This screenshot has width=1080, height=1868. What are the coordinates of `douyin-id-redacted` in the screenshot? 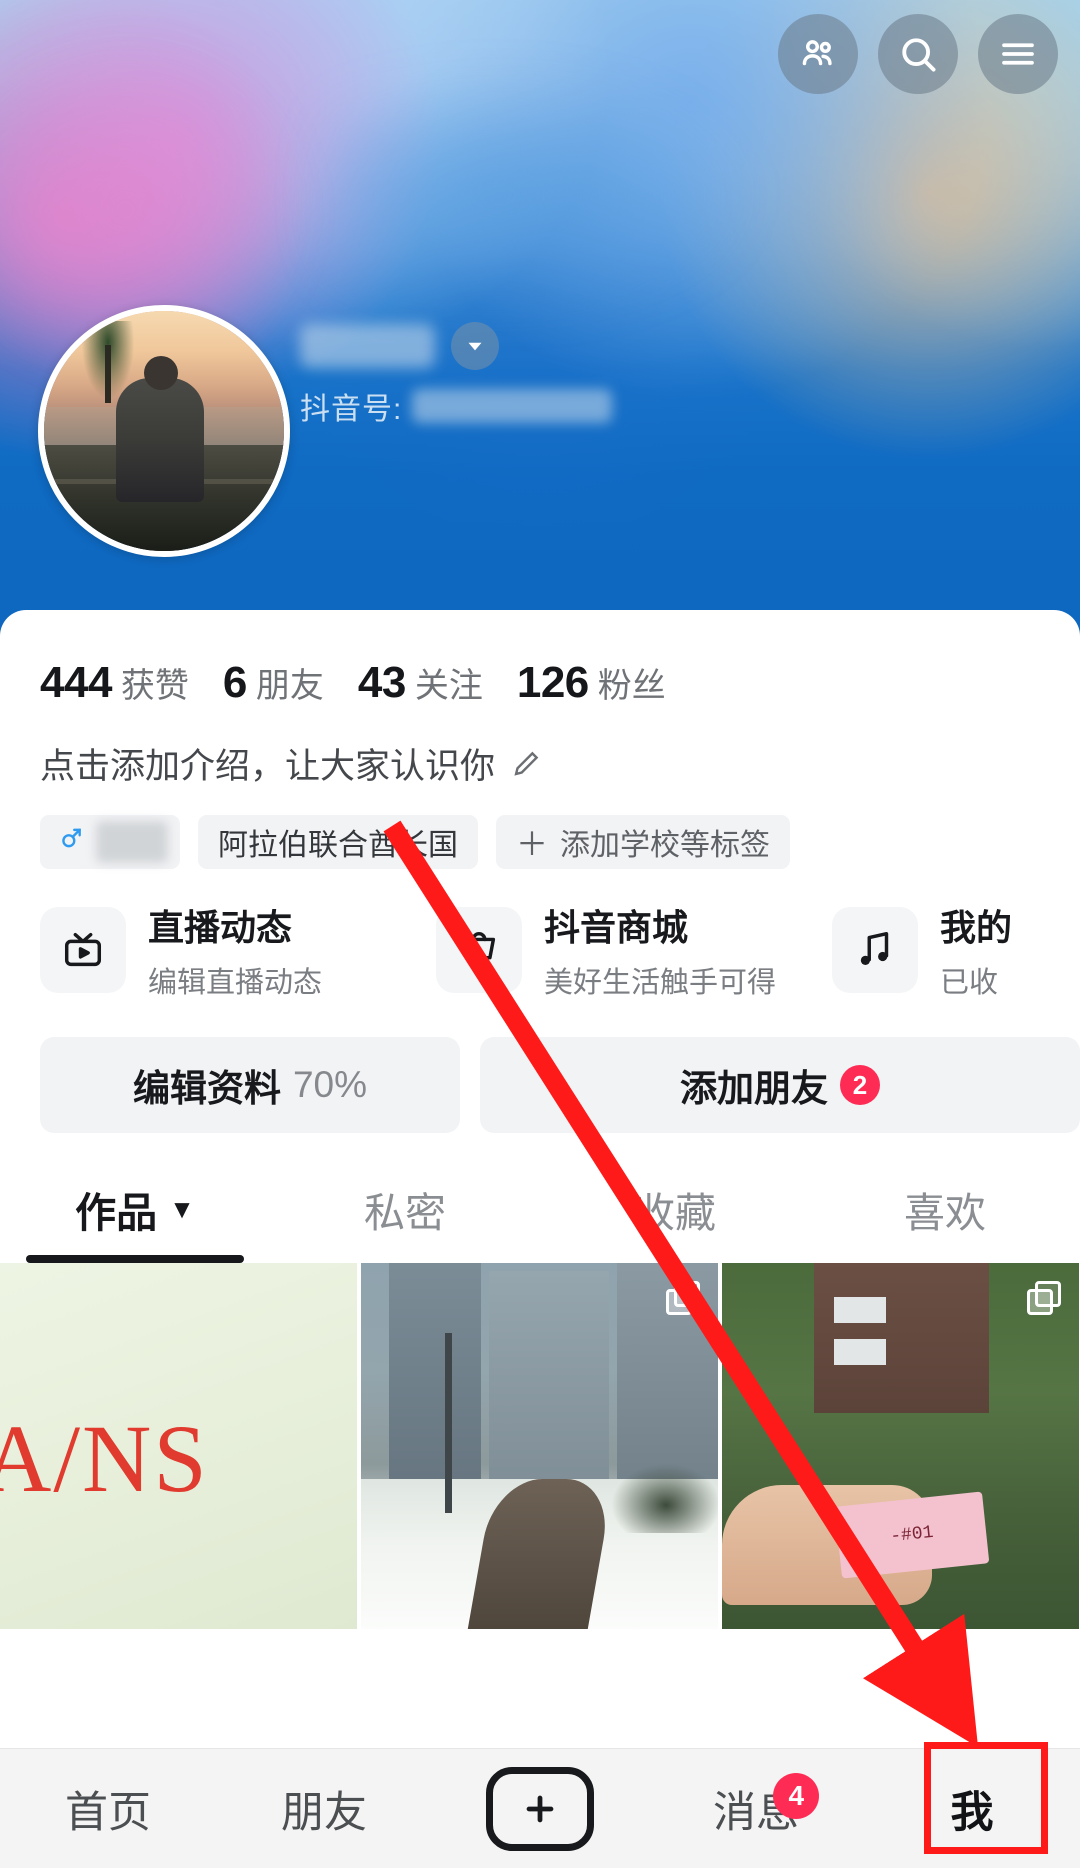 It's located at (512, 406).